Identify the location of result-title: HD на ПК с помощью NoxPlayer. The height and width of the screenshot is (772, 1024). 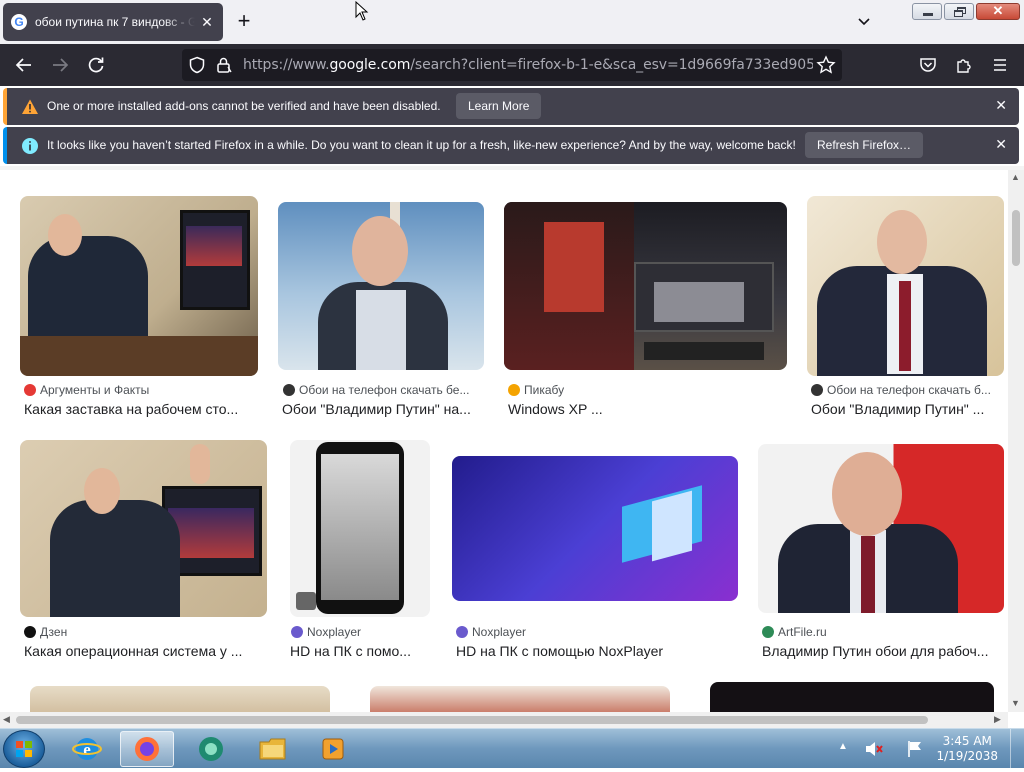
(596, 651).